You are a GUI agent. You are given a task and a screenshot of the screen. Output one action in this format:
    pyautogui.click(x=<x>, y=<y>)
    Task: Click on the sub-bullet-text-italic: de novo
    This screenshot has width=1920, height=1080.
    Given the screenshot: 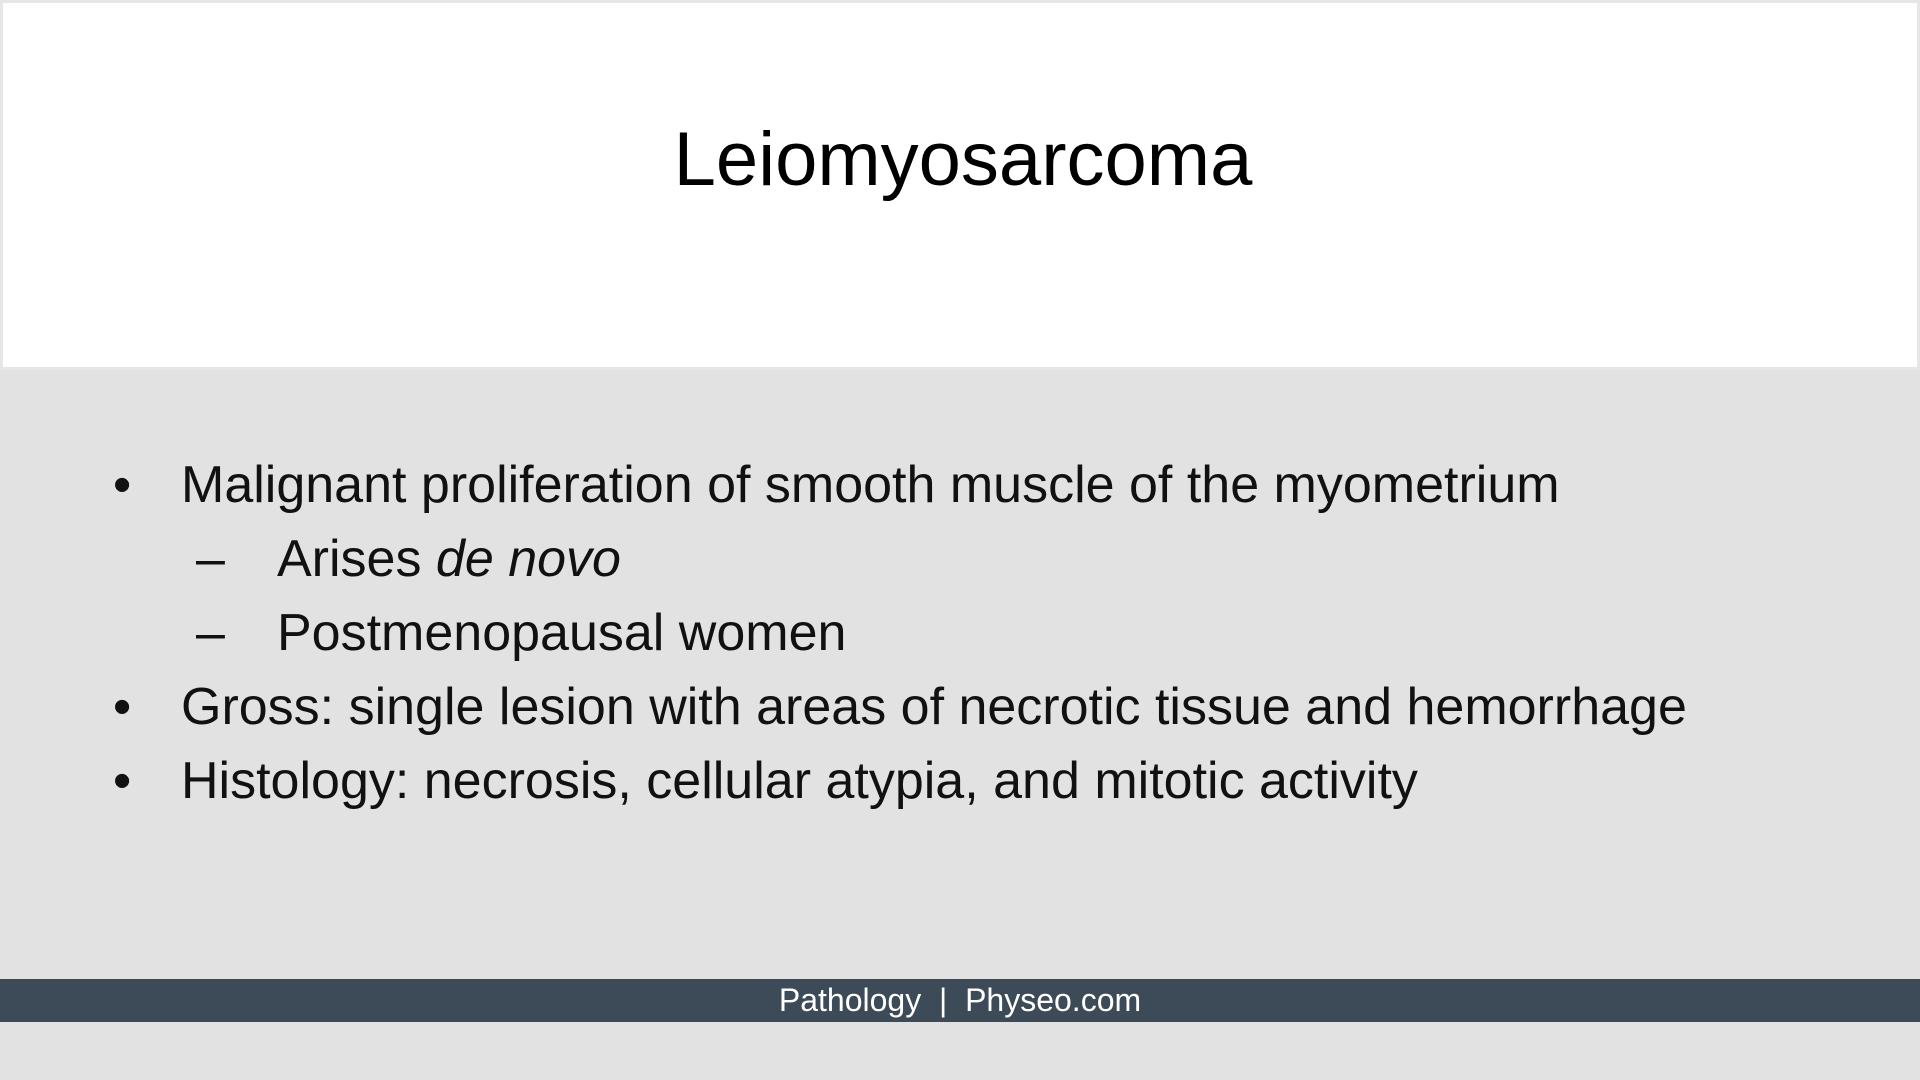 What is the action you would take?
    pyautogui.click(x=528, y=559)
    